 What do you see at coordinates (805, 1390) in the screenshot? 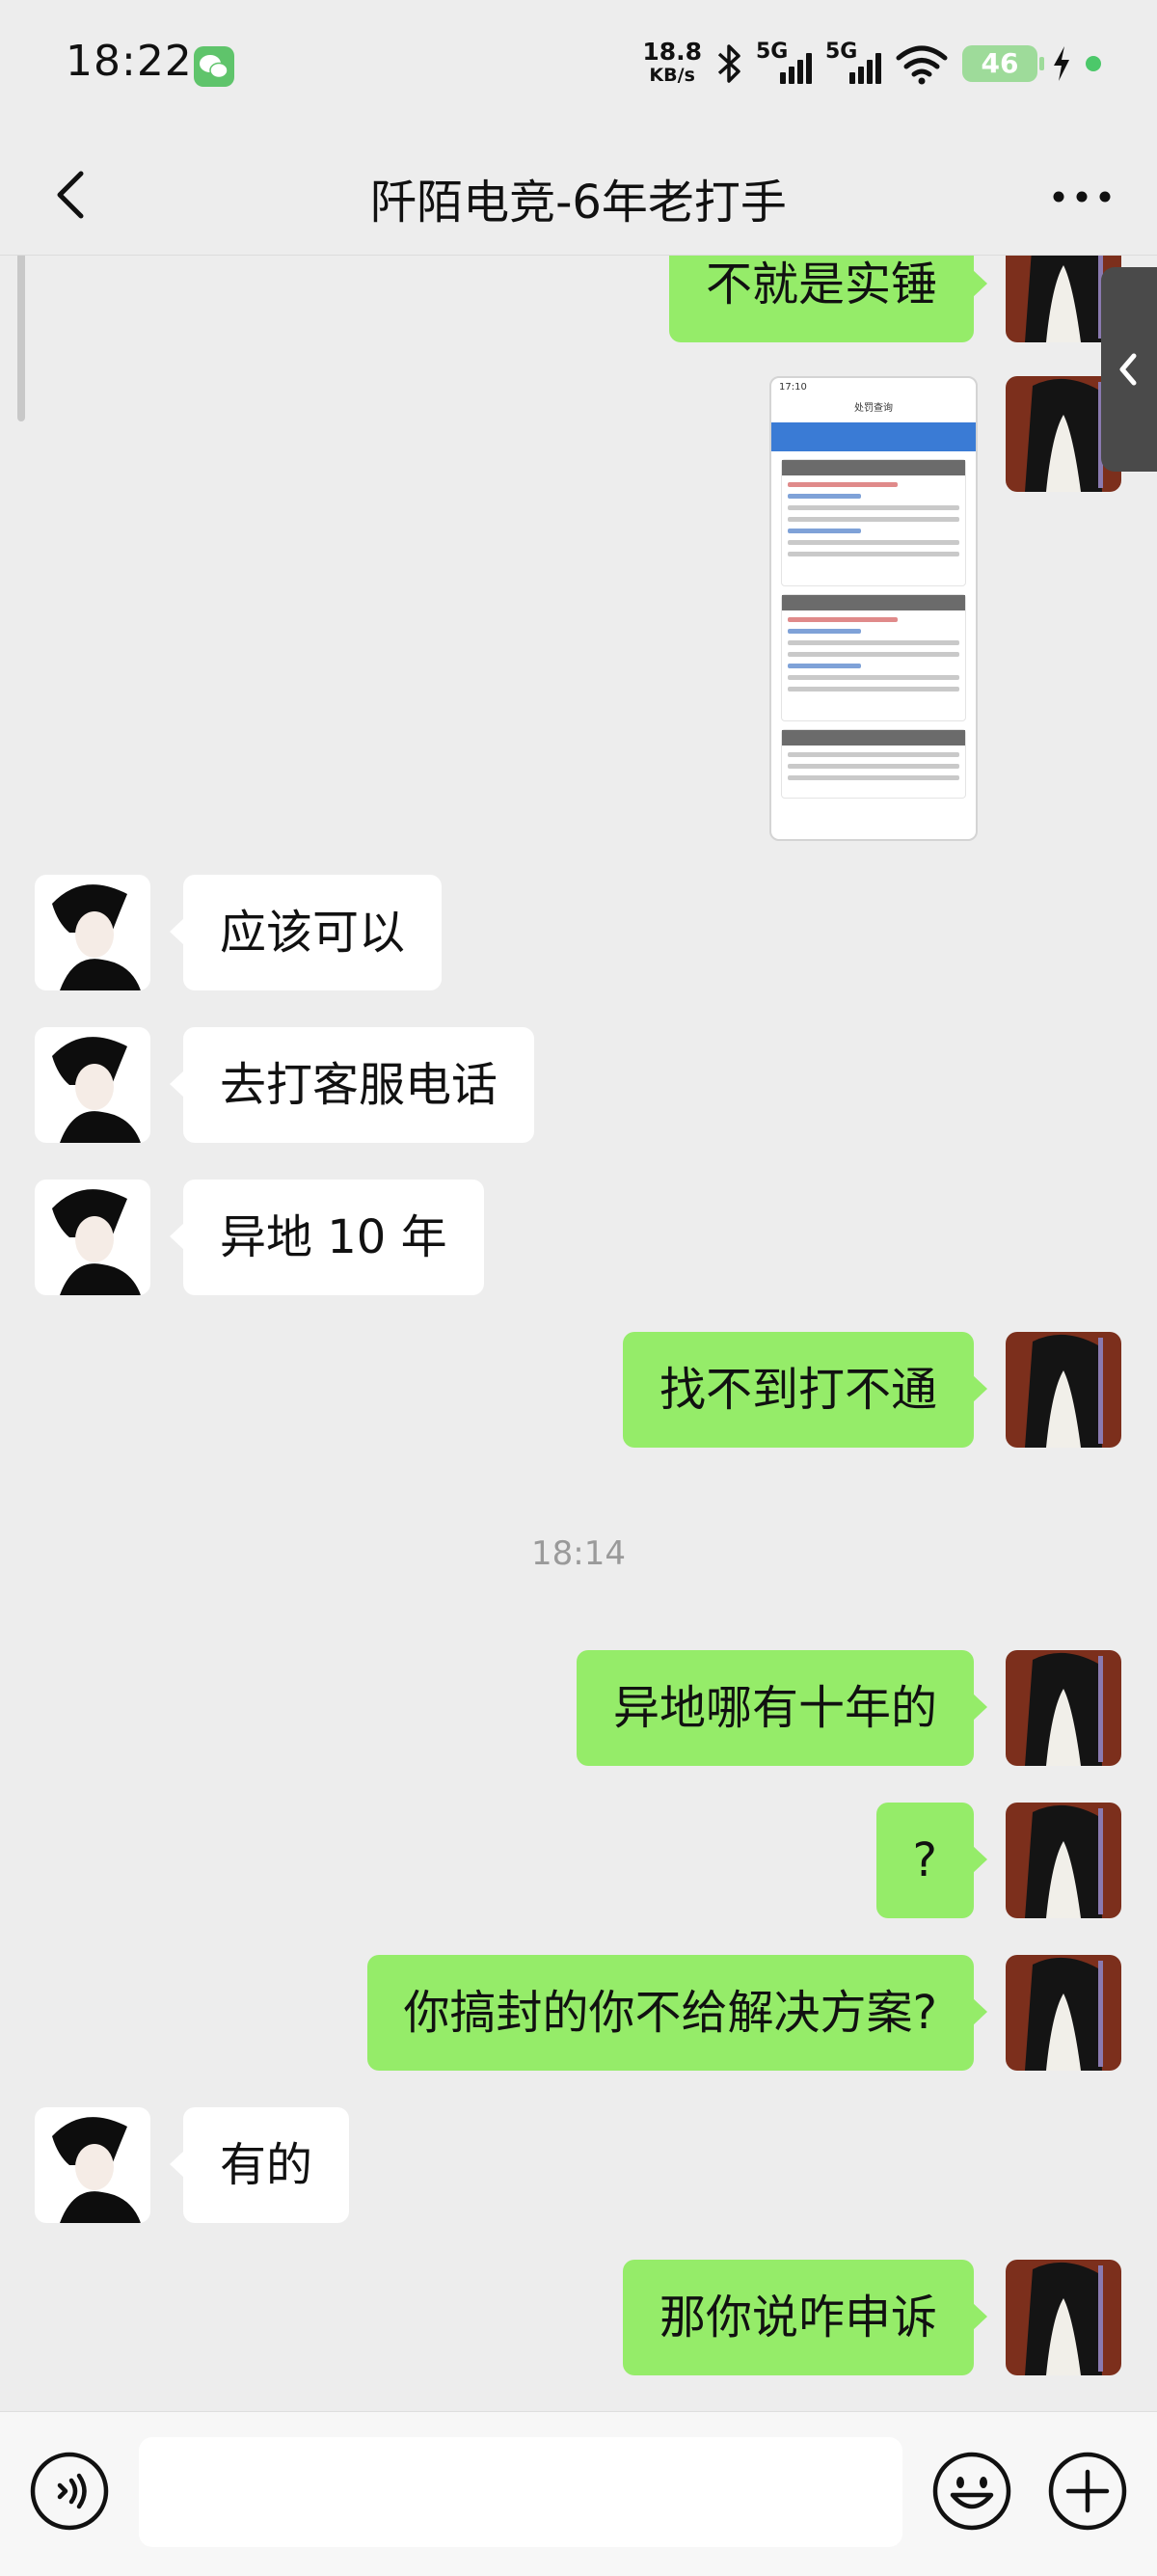
I see `message-bubble-mine: 找不到打不通` at bounding box center [805, 1390].